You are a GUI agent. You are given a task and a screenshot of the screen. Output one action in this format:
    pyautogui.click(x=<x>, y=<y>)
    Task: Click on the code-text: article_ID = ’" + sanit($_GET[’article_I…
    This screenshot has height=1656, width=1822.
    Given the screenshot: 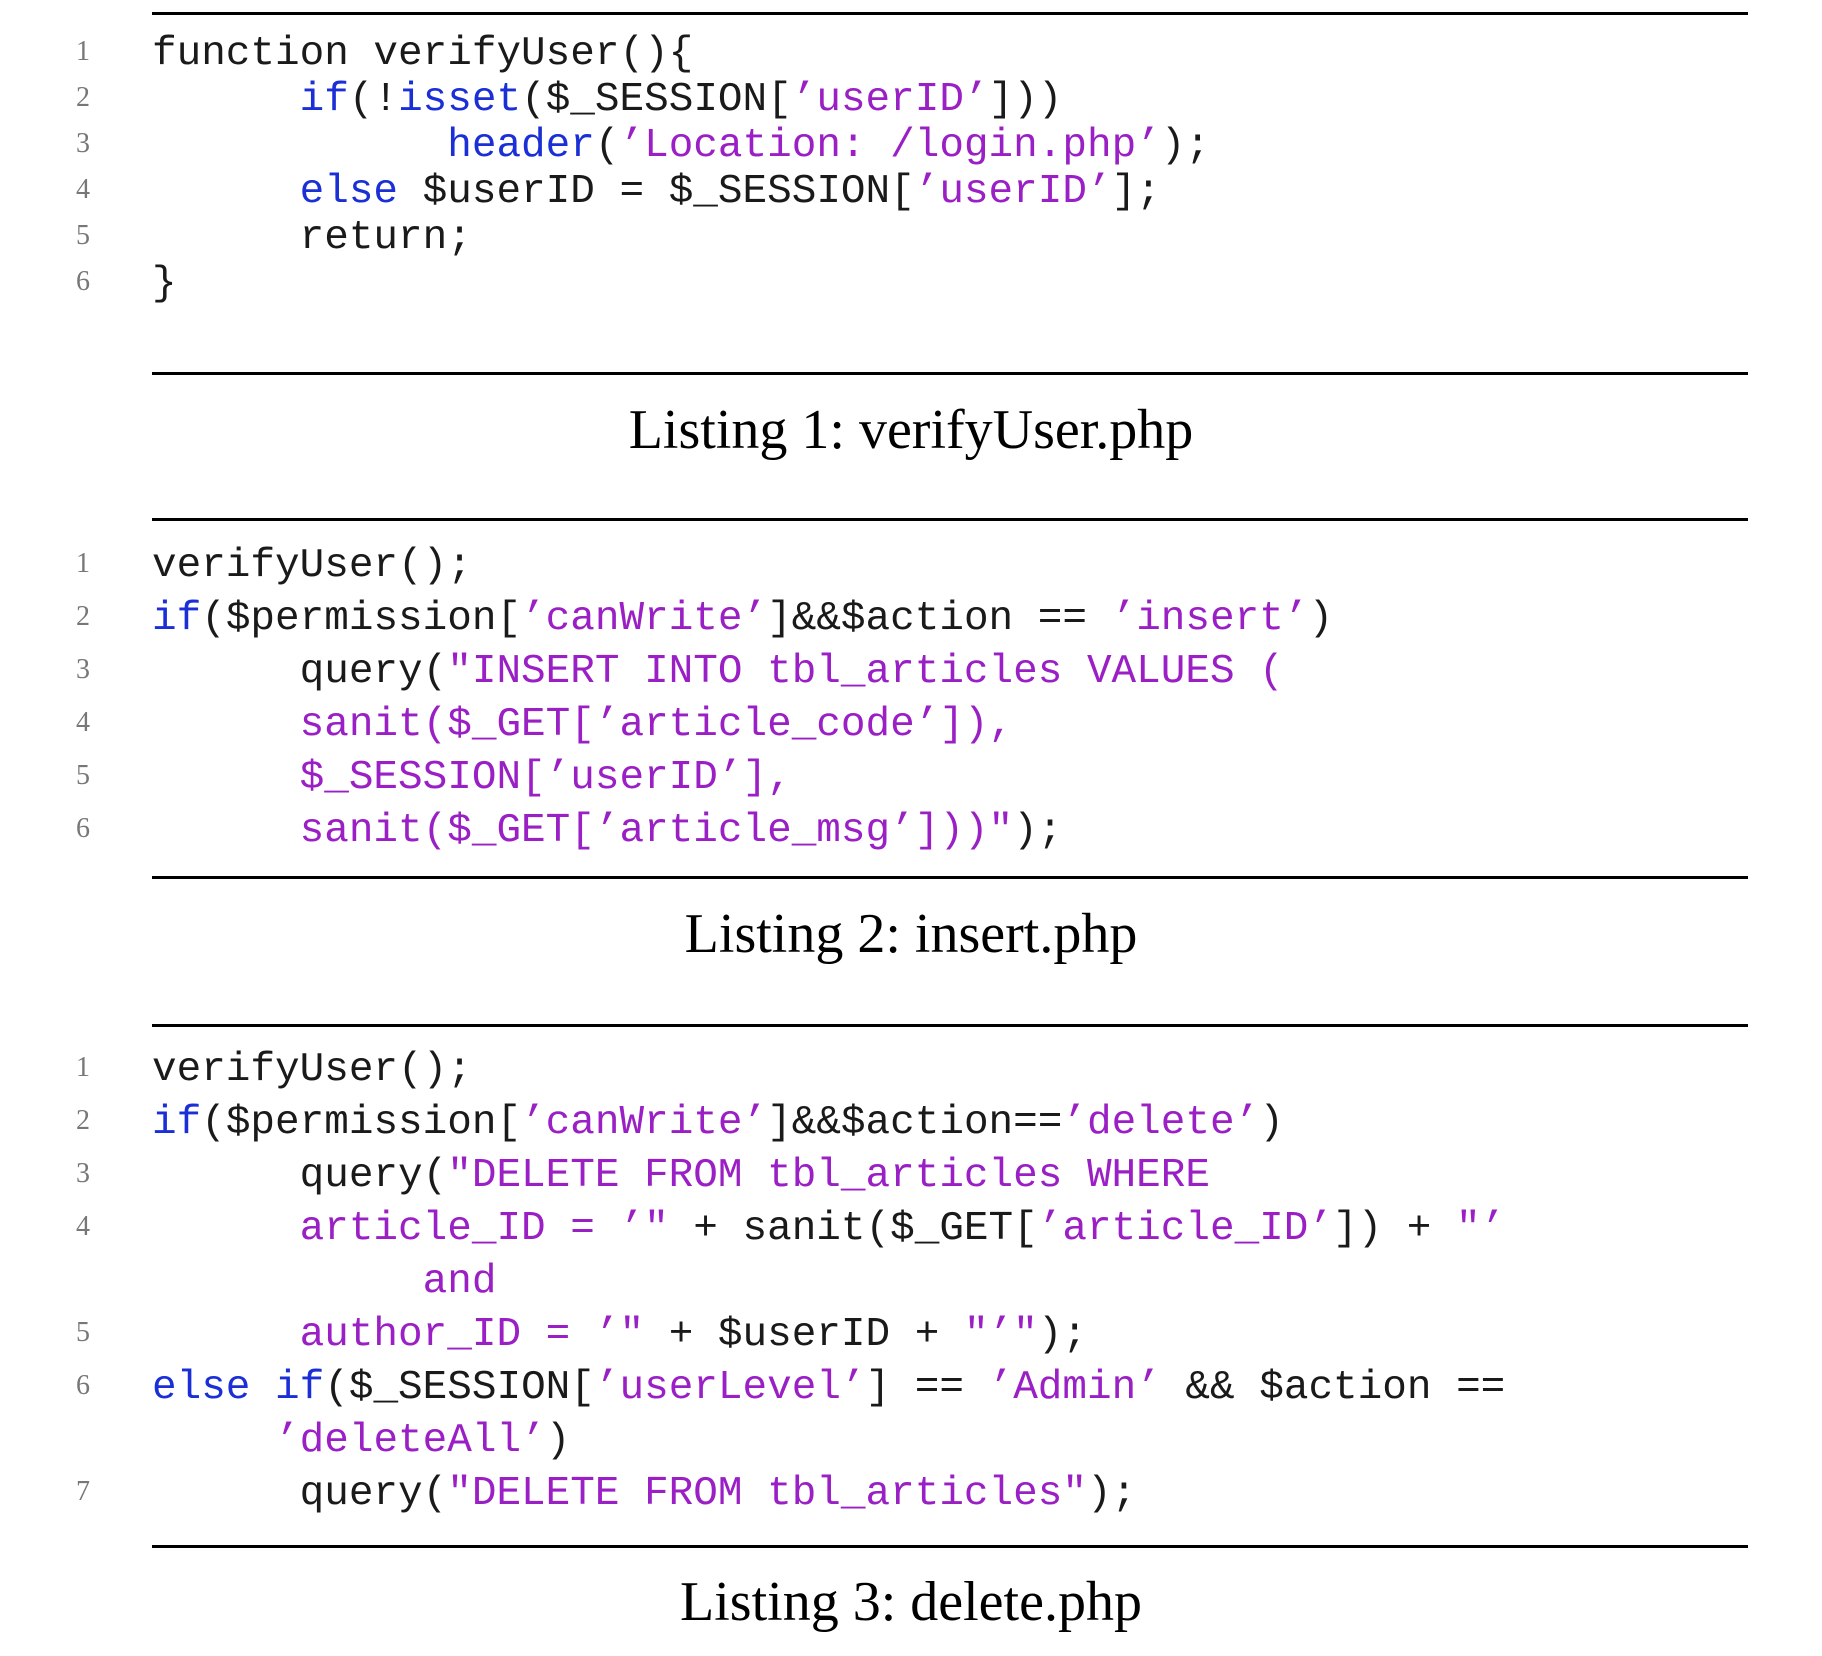 What is the action you would take?
    pyautogui.click(x=829, y=1229)
    